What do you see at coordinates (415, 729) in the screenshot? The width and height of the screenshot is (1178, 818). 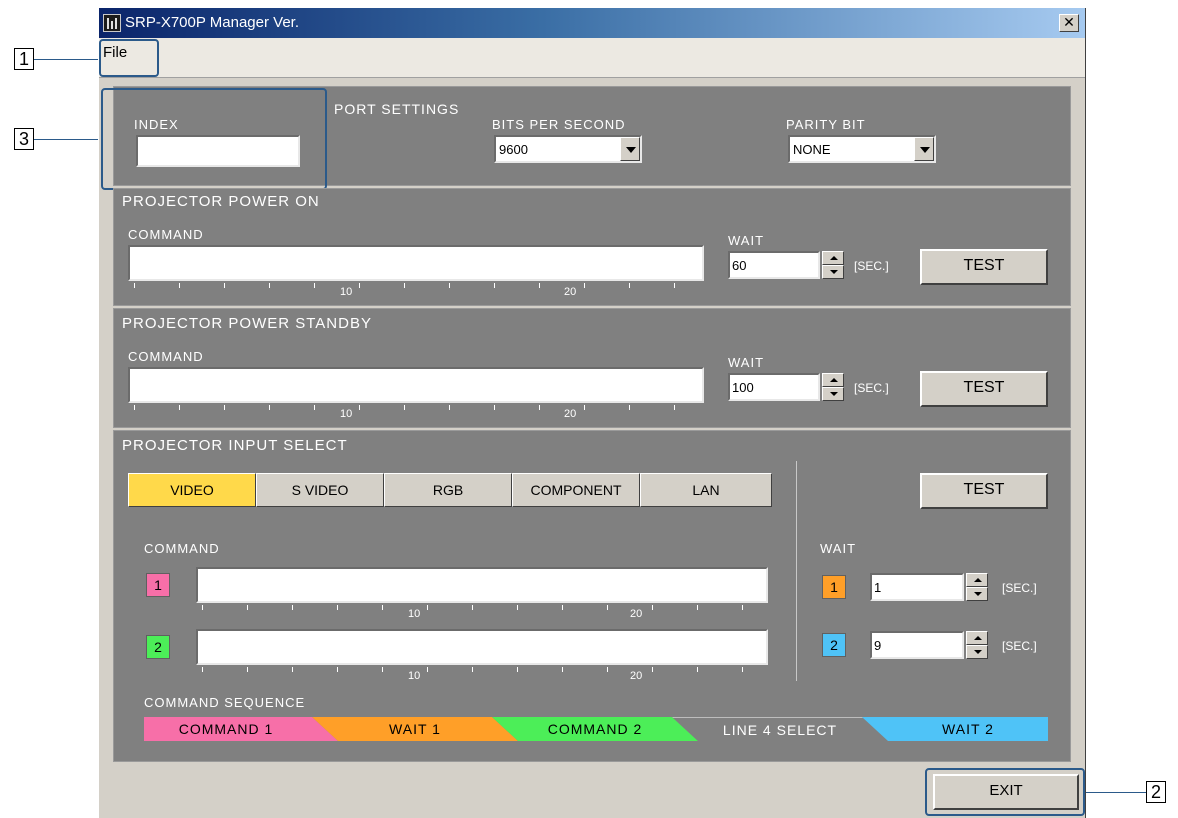 I see `sequence-wait-1: WAIT 1` at bounding box center [415, 729].